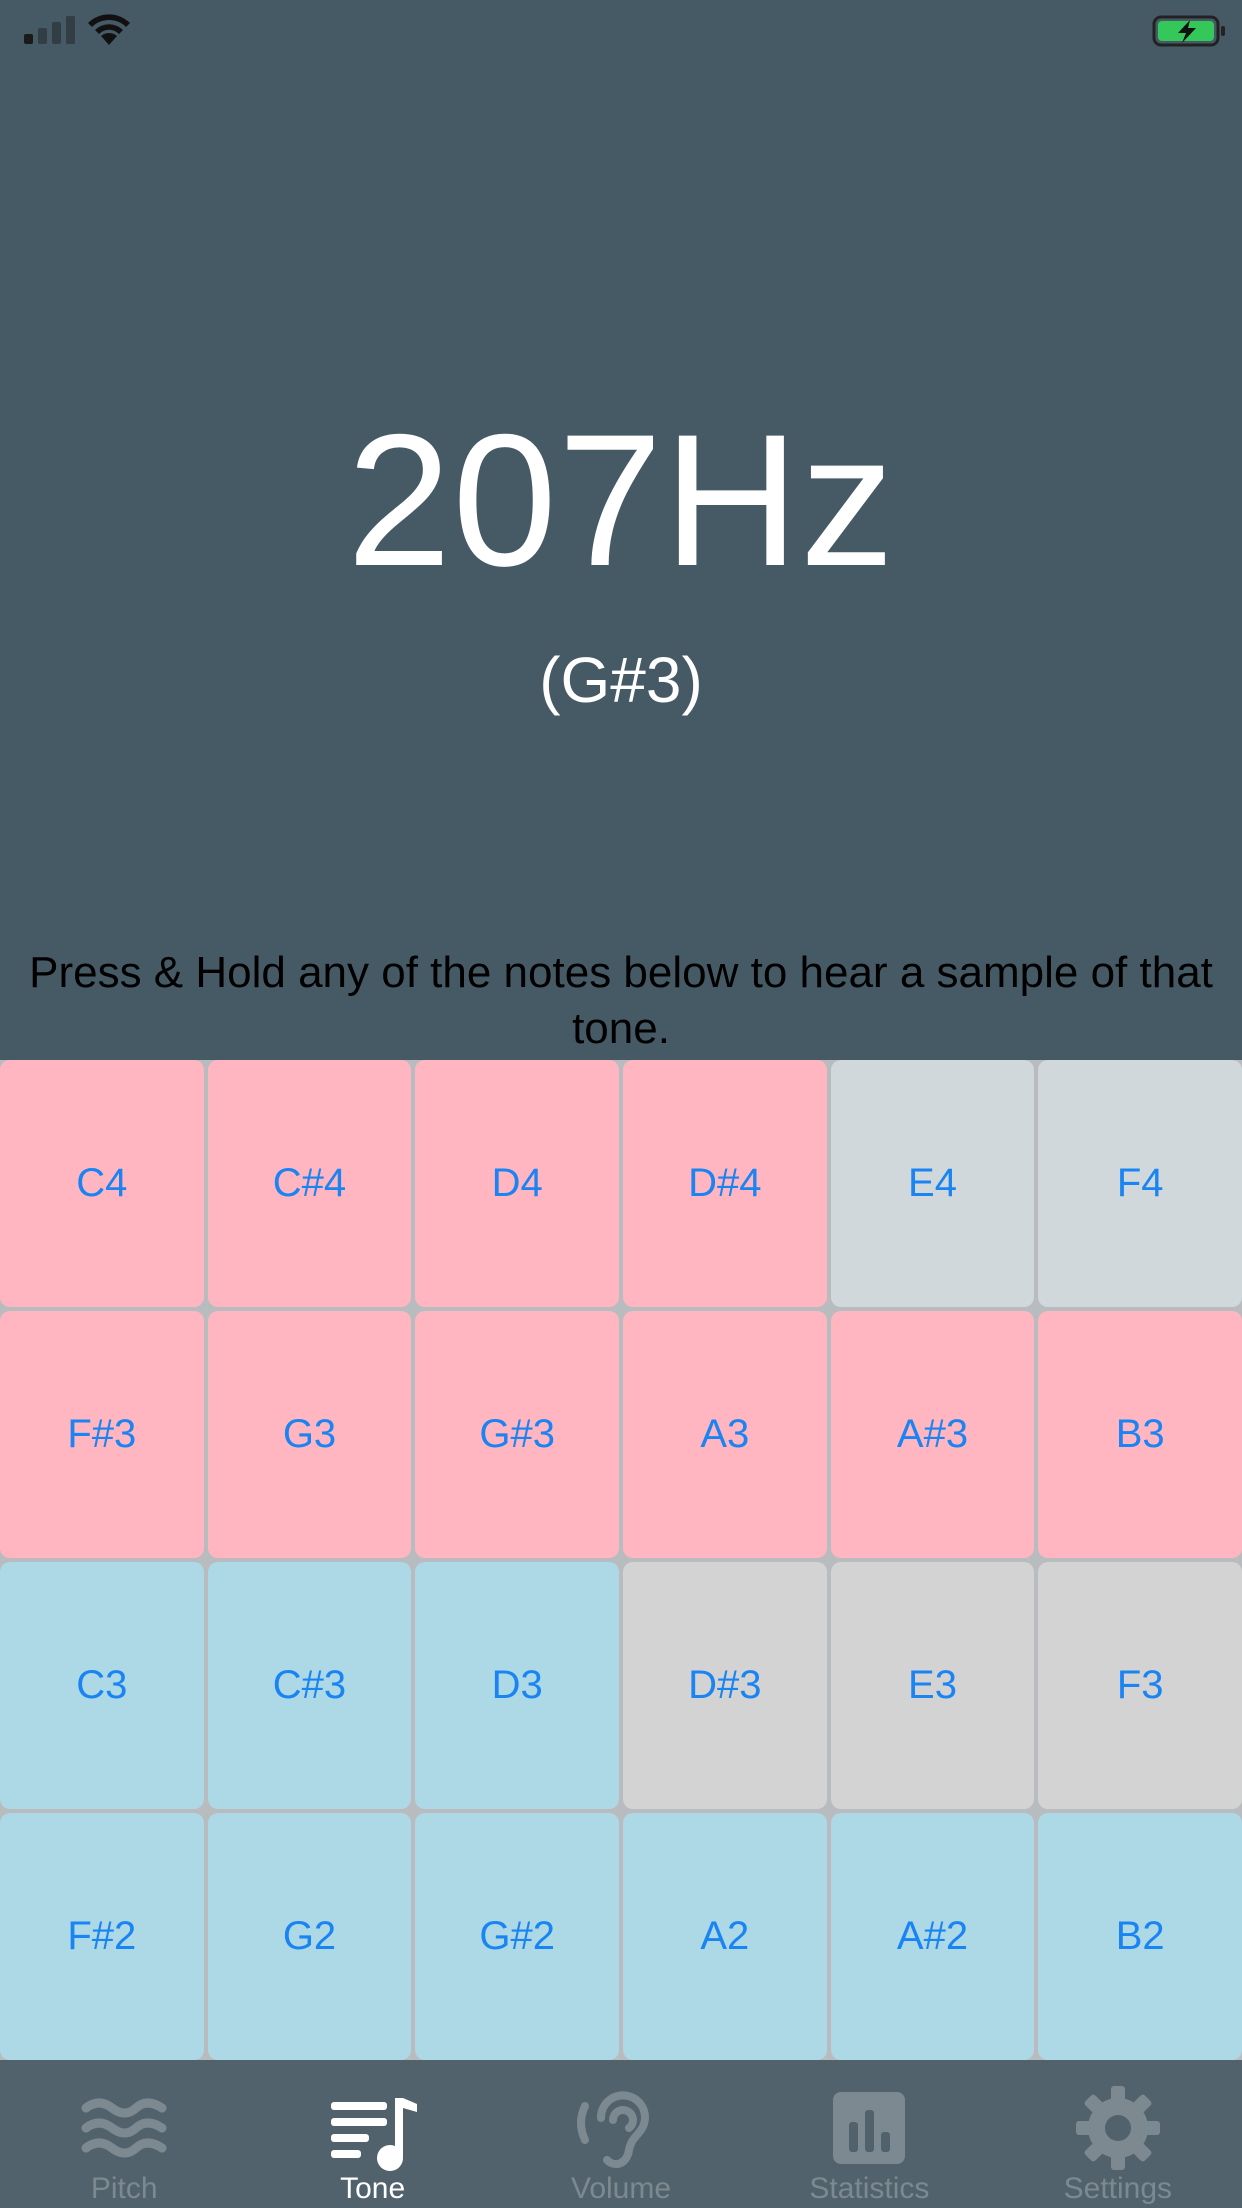 This screenshot has height=2208, width=1242. I want to click on note-key-a2: A2, so click(725, 1936).